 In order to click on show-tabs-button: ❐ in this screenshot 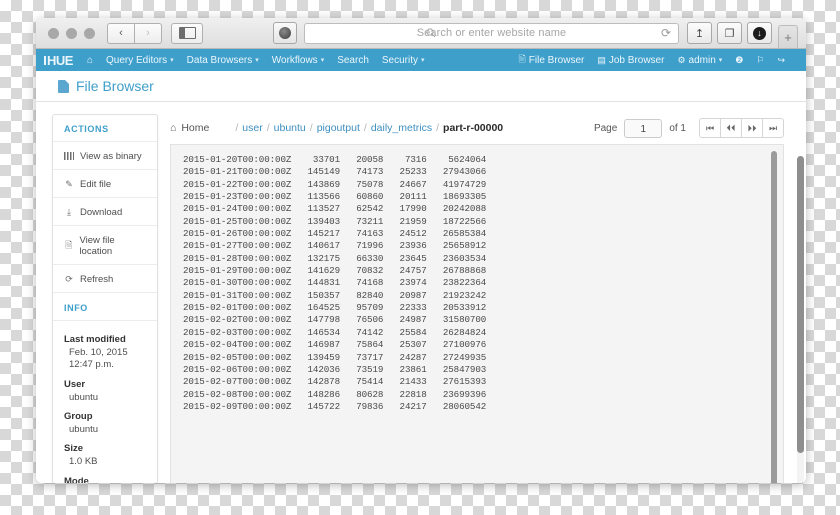, I will do `click(729, 33)`.